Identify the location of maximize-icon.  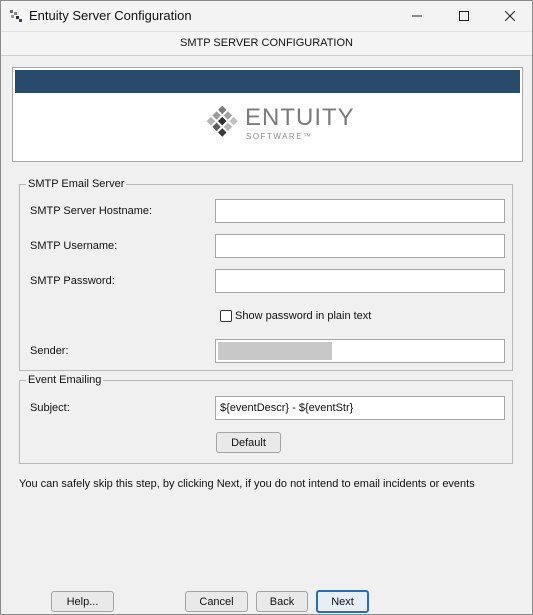
(464, 16).